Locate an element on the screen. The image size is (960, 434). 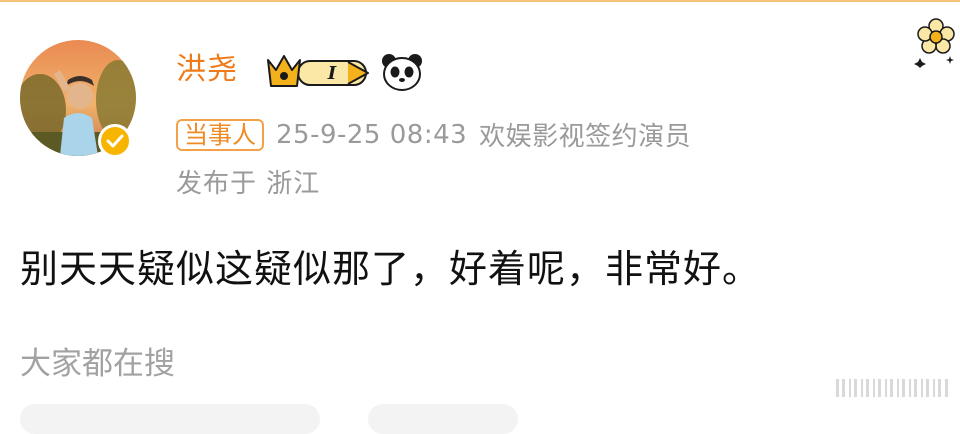
crown-badge-icon: I is located at coordinates (319, 72).